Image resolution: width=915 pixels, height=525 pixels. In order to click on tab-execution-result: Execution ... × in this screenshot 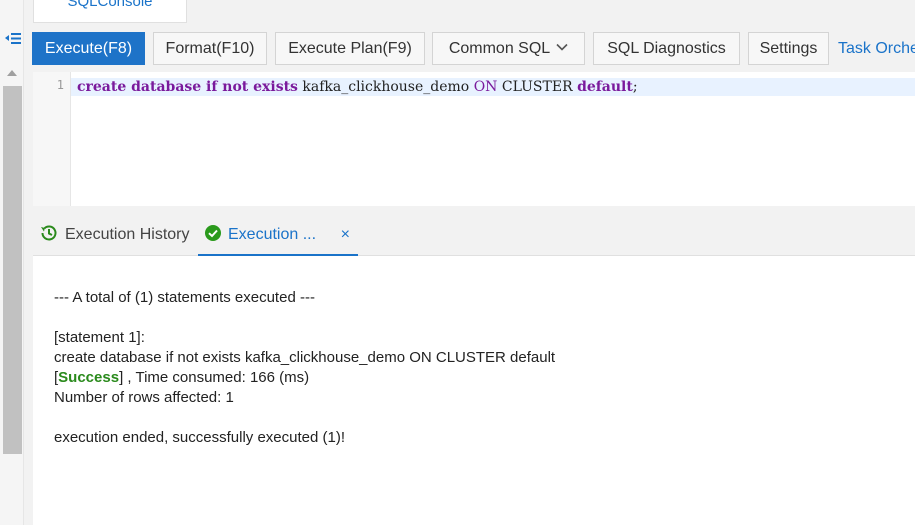, I will do `click(278, 236)`.